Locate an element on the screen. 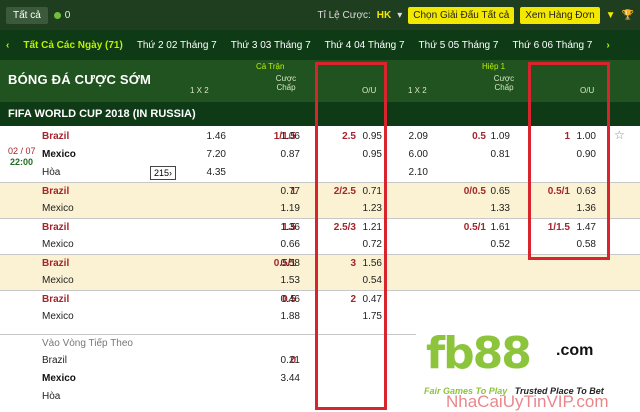  odds-value: 3.44 is located at coordinates (285, 378).